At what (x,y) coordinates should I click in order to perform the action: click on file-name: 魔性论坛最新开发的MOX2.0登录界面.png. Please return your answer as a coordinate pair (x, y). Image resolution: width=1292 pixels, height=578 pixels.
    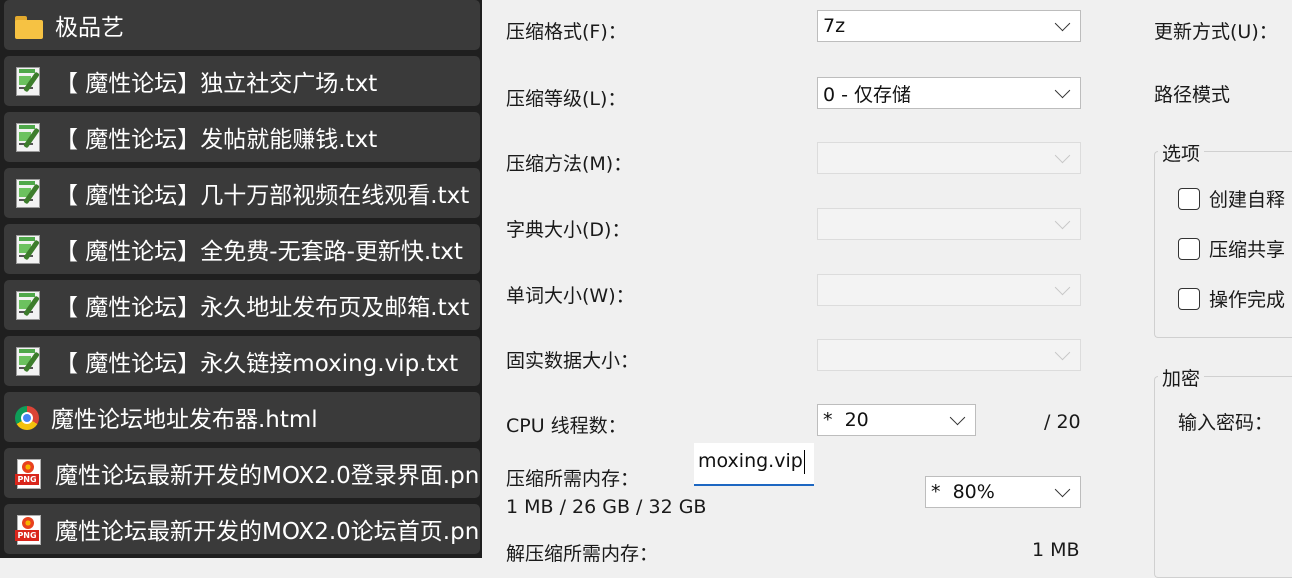
    Looking at the image, I should click on (267, 476).